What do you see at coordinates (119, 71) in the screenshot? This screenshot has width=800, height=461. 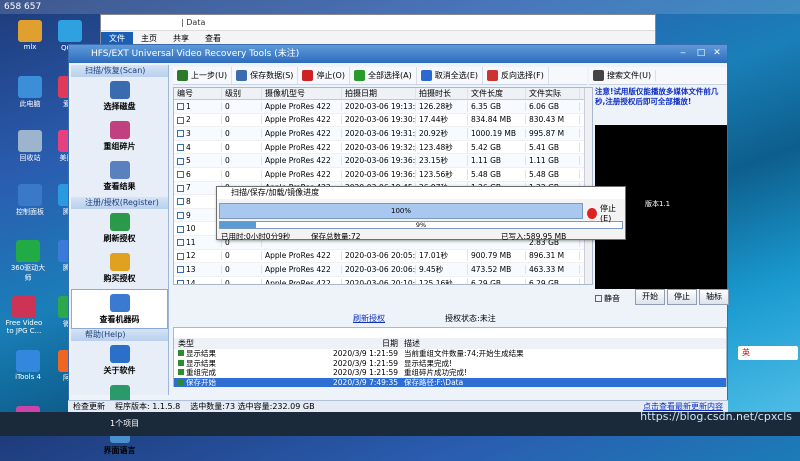 I see `sidebar-scan-header: 扫描/恢复(Scan)` at bounding box center [119, 71].